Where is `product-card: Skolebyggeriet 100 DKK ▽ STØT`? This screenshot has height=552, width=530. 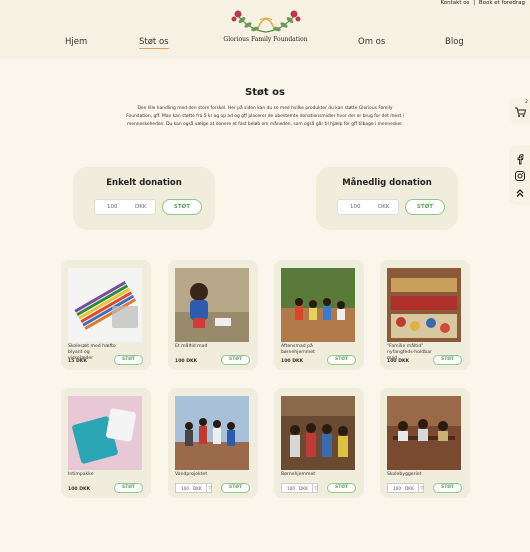 product-card: Skolebyggeriet 100 DKK ▽ STØT is located at coordinates (425, 443).